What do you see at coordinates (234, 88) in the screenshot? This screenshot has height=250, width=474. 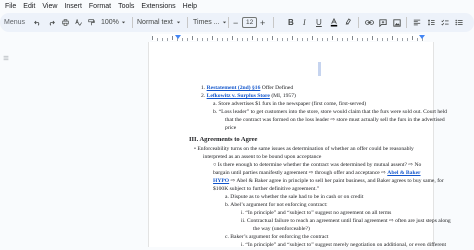 I see `restatement-link: Restatement (2nd) §16` at bounding box center [234, 88].